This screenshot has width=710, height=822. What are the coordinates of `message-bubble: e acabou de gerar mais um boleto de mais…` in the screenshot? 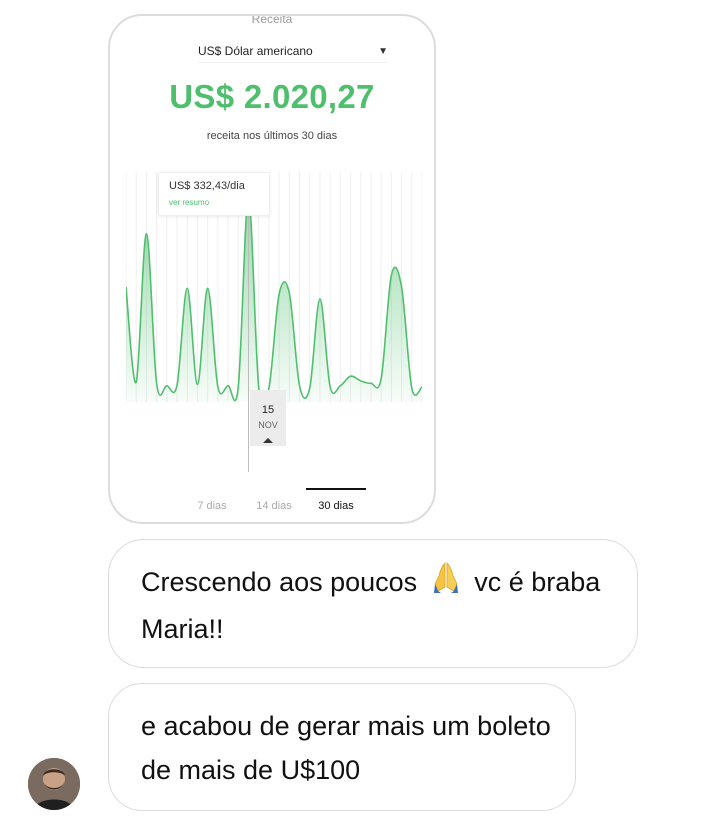 It's located at (342, 747).